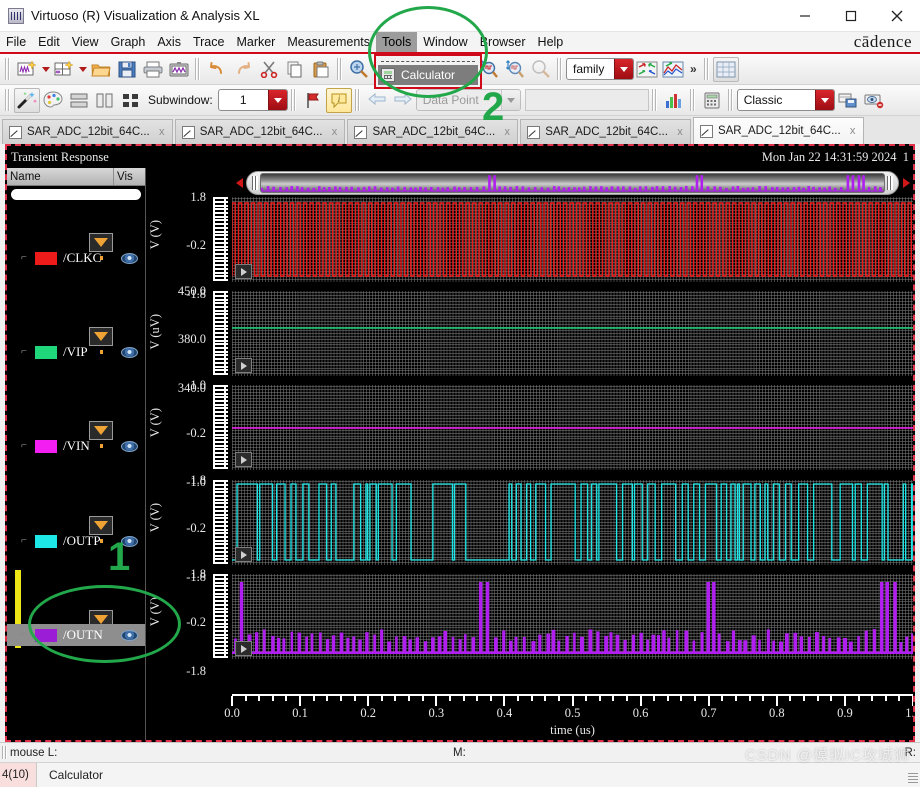  I want to click on flag-marker-icon, so click(313, 100).